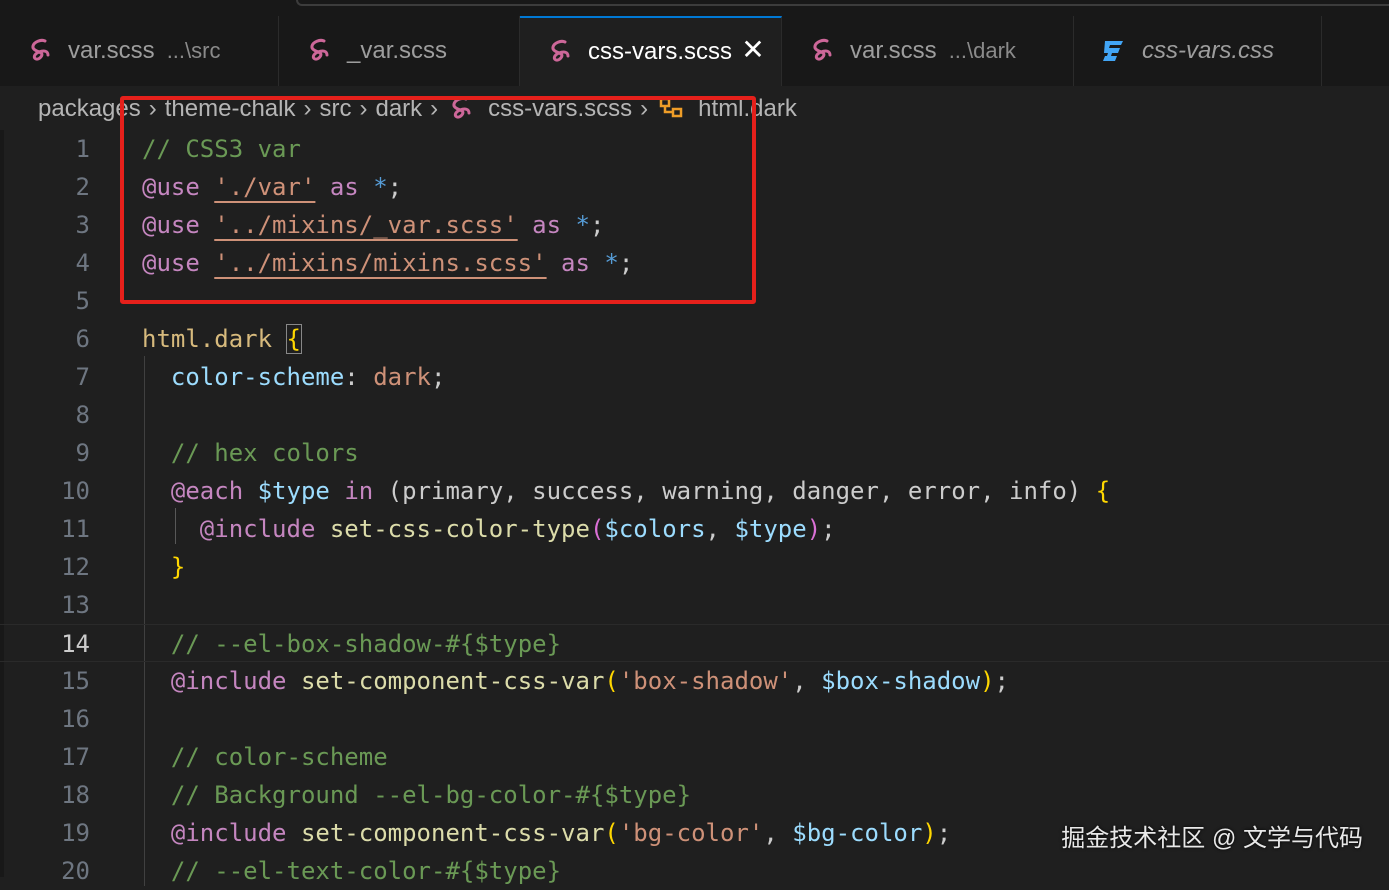 The image size is (1389, 890). Describe the element at coordinates (228, 833) in the screenshot. I see `at-rule: @include` at that location.